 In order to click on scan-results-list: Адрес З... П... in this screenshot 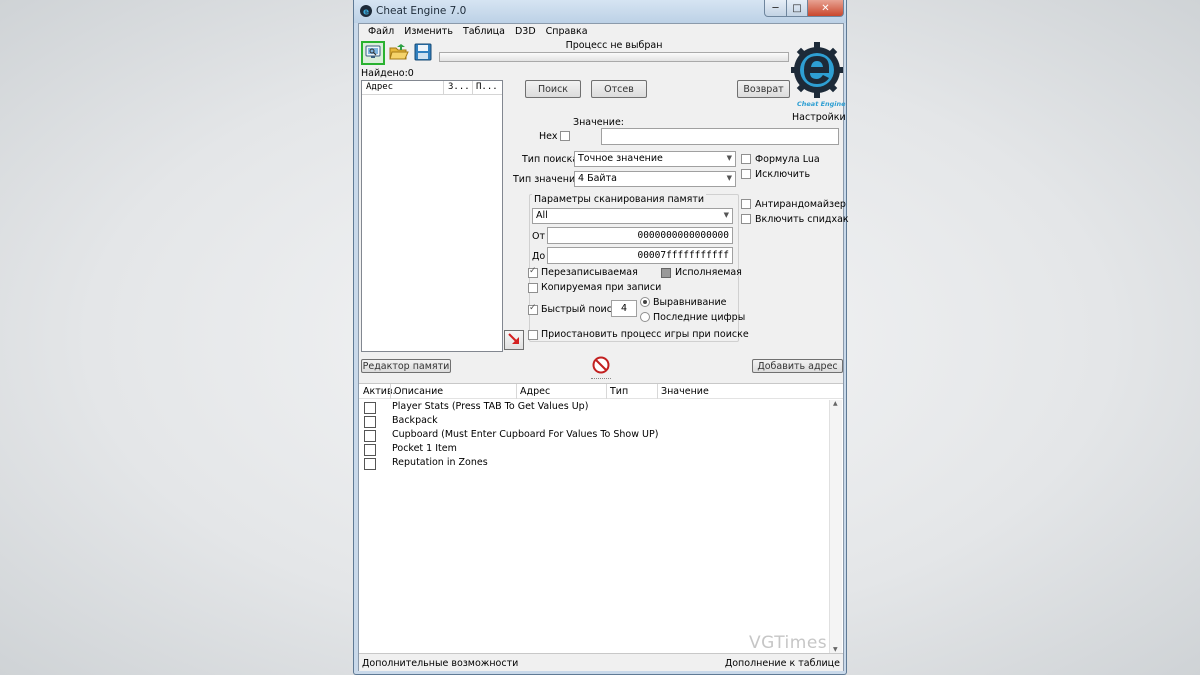, I will do `click(432, 216)`.